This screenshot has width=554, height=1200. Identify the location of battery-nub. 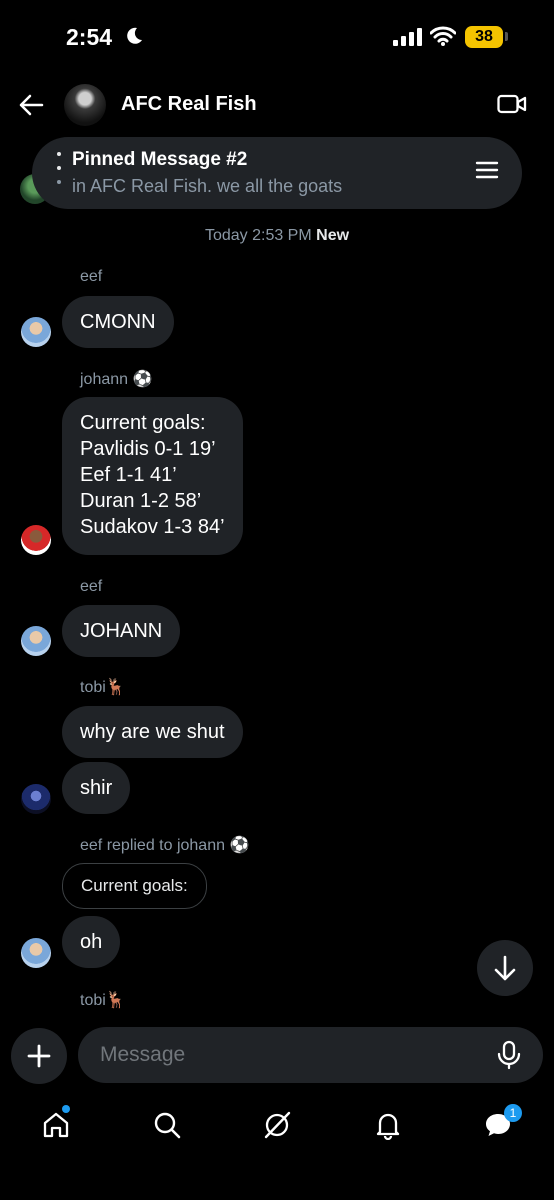
(506, 36).